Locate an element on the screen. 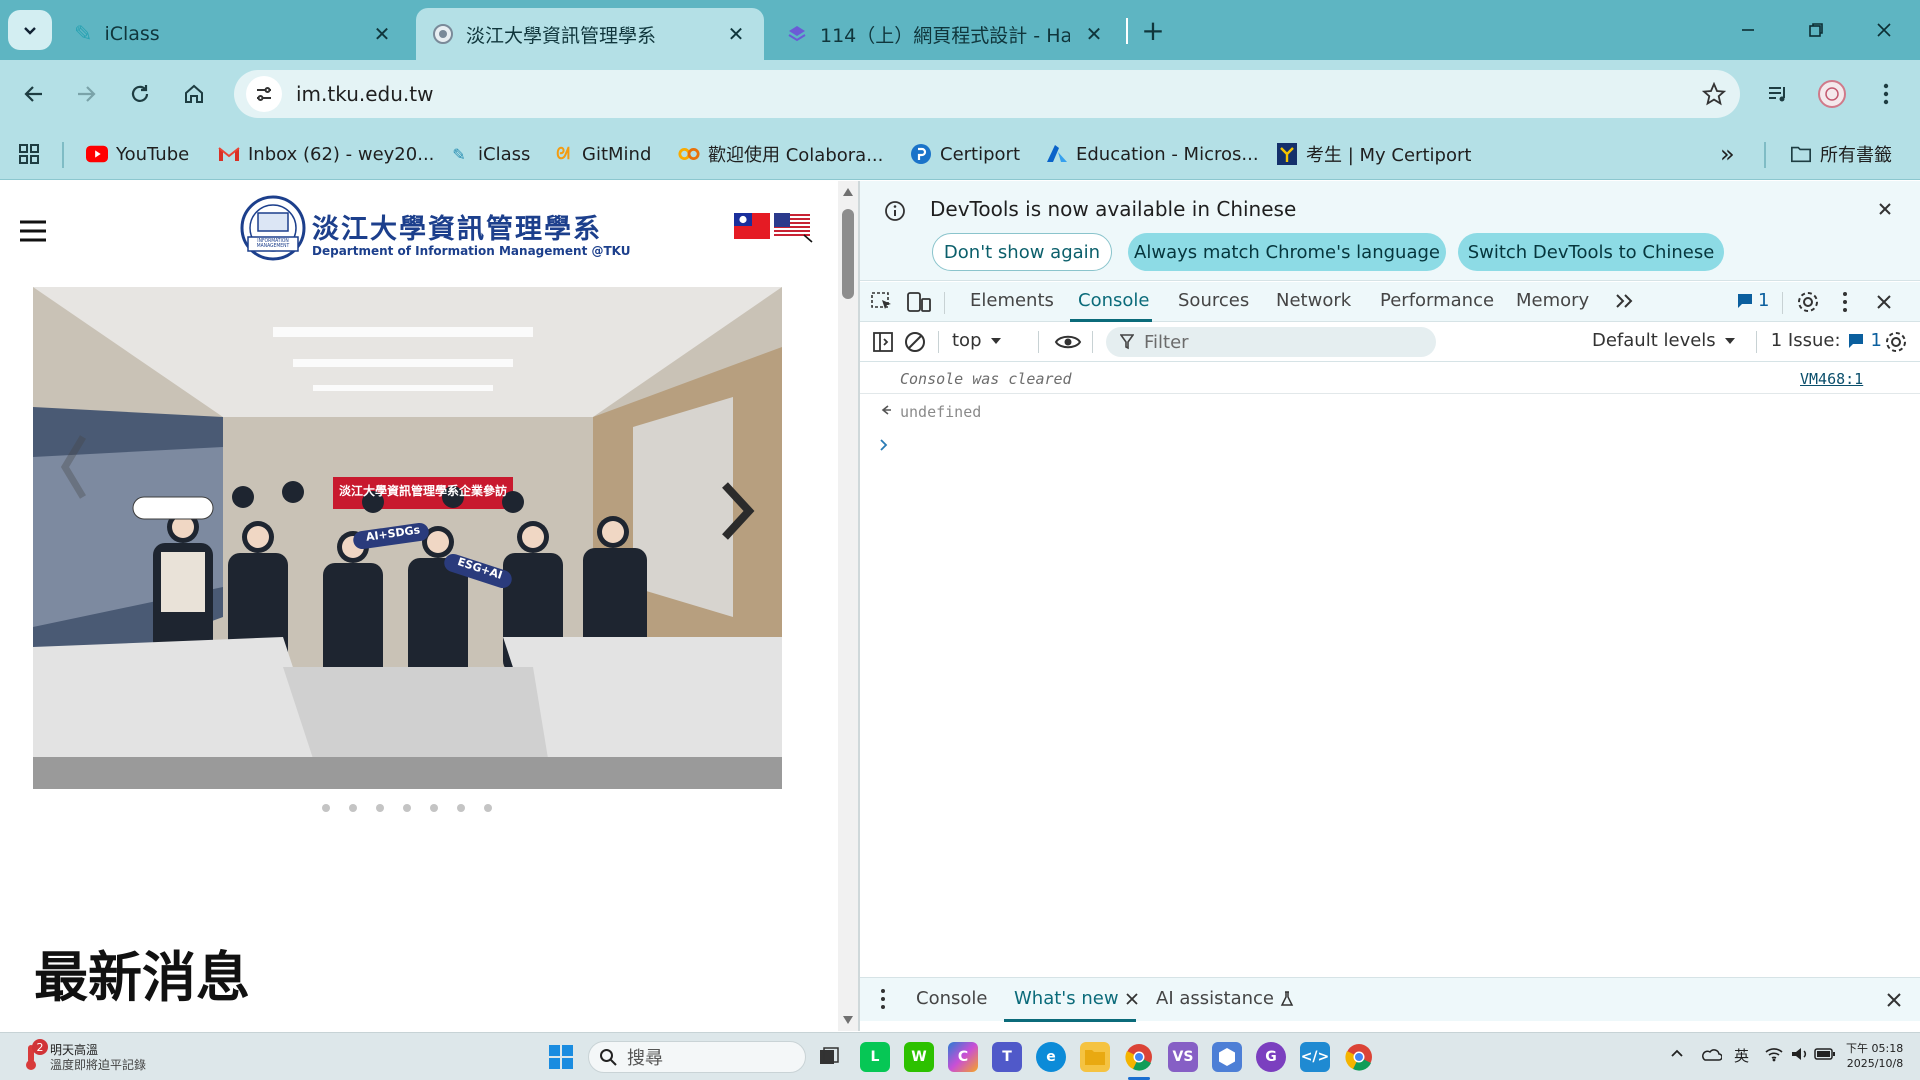  wifi-icon is located at coordinates (1774, 1054).